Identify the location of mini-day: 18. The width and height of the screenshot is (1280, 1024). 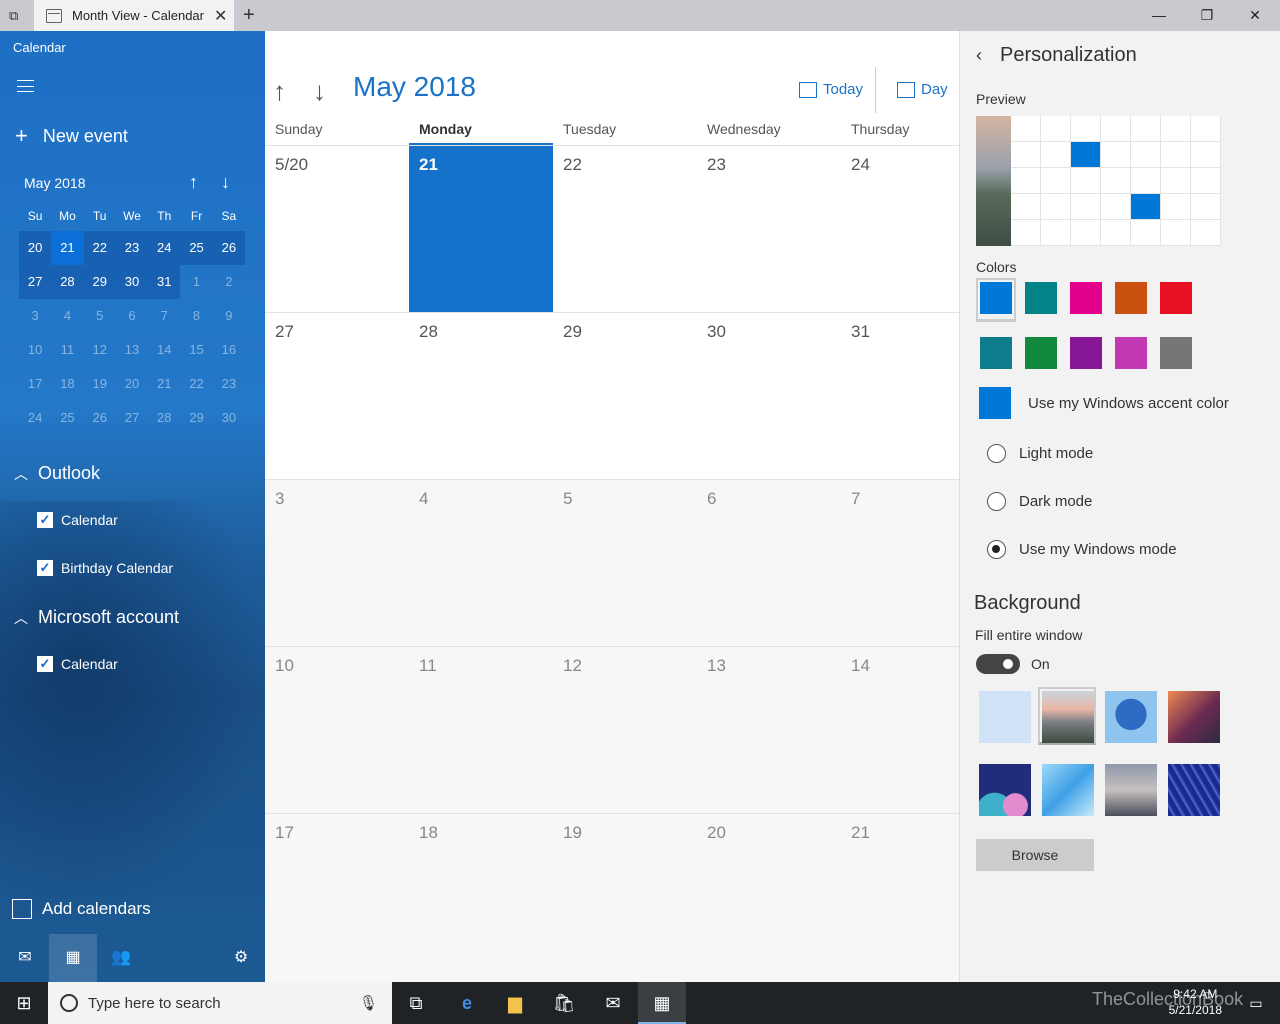
(67, 384).